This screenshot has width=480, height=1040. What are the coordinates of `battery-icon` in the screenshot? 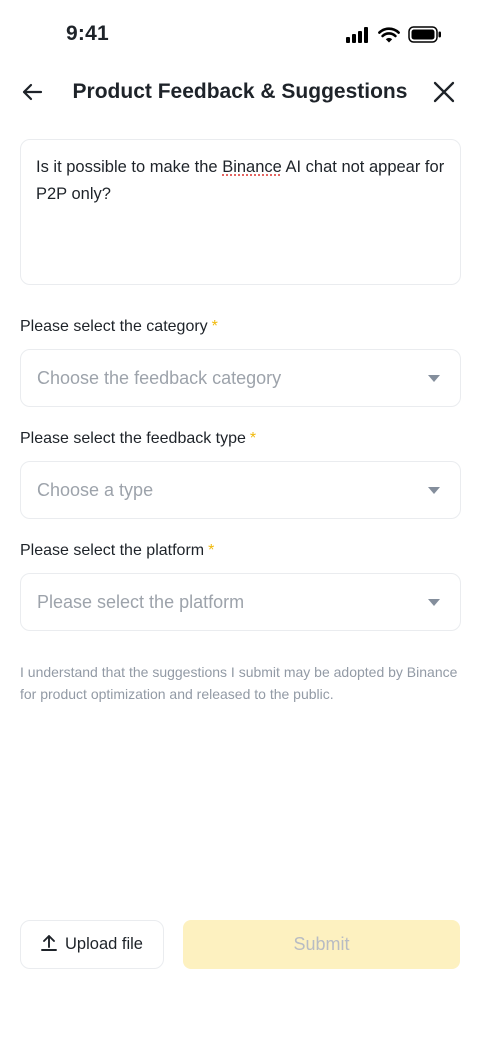 It's located at (425, 37).